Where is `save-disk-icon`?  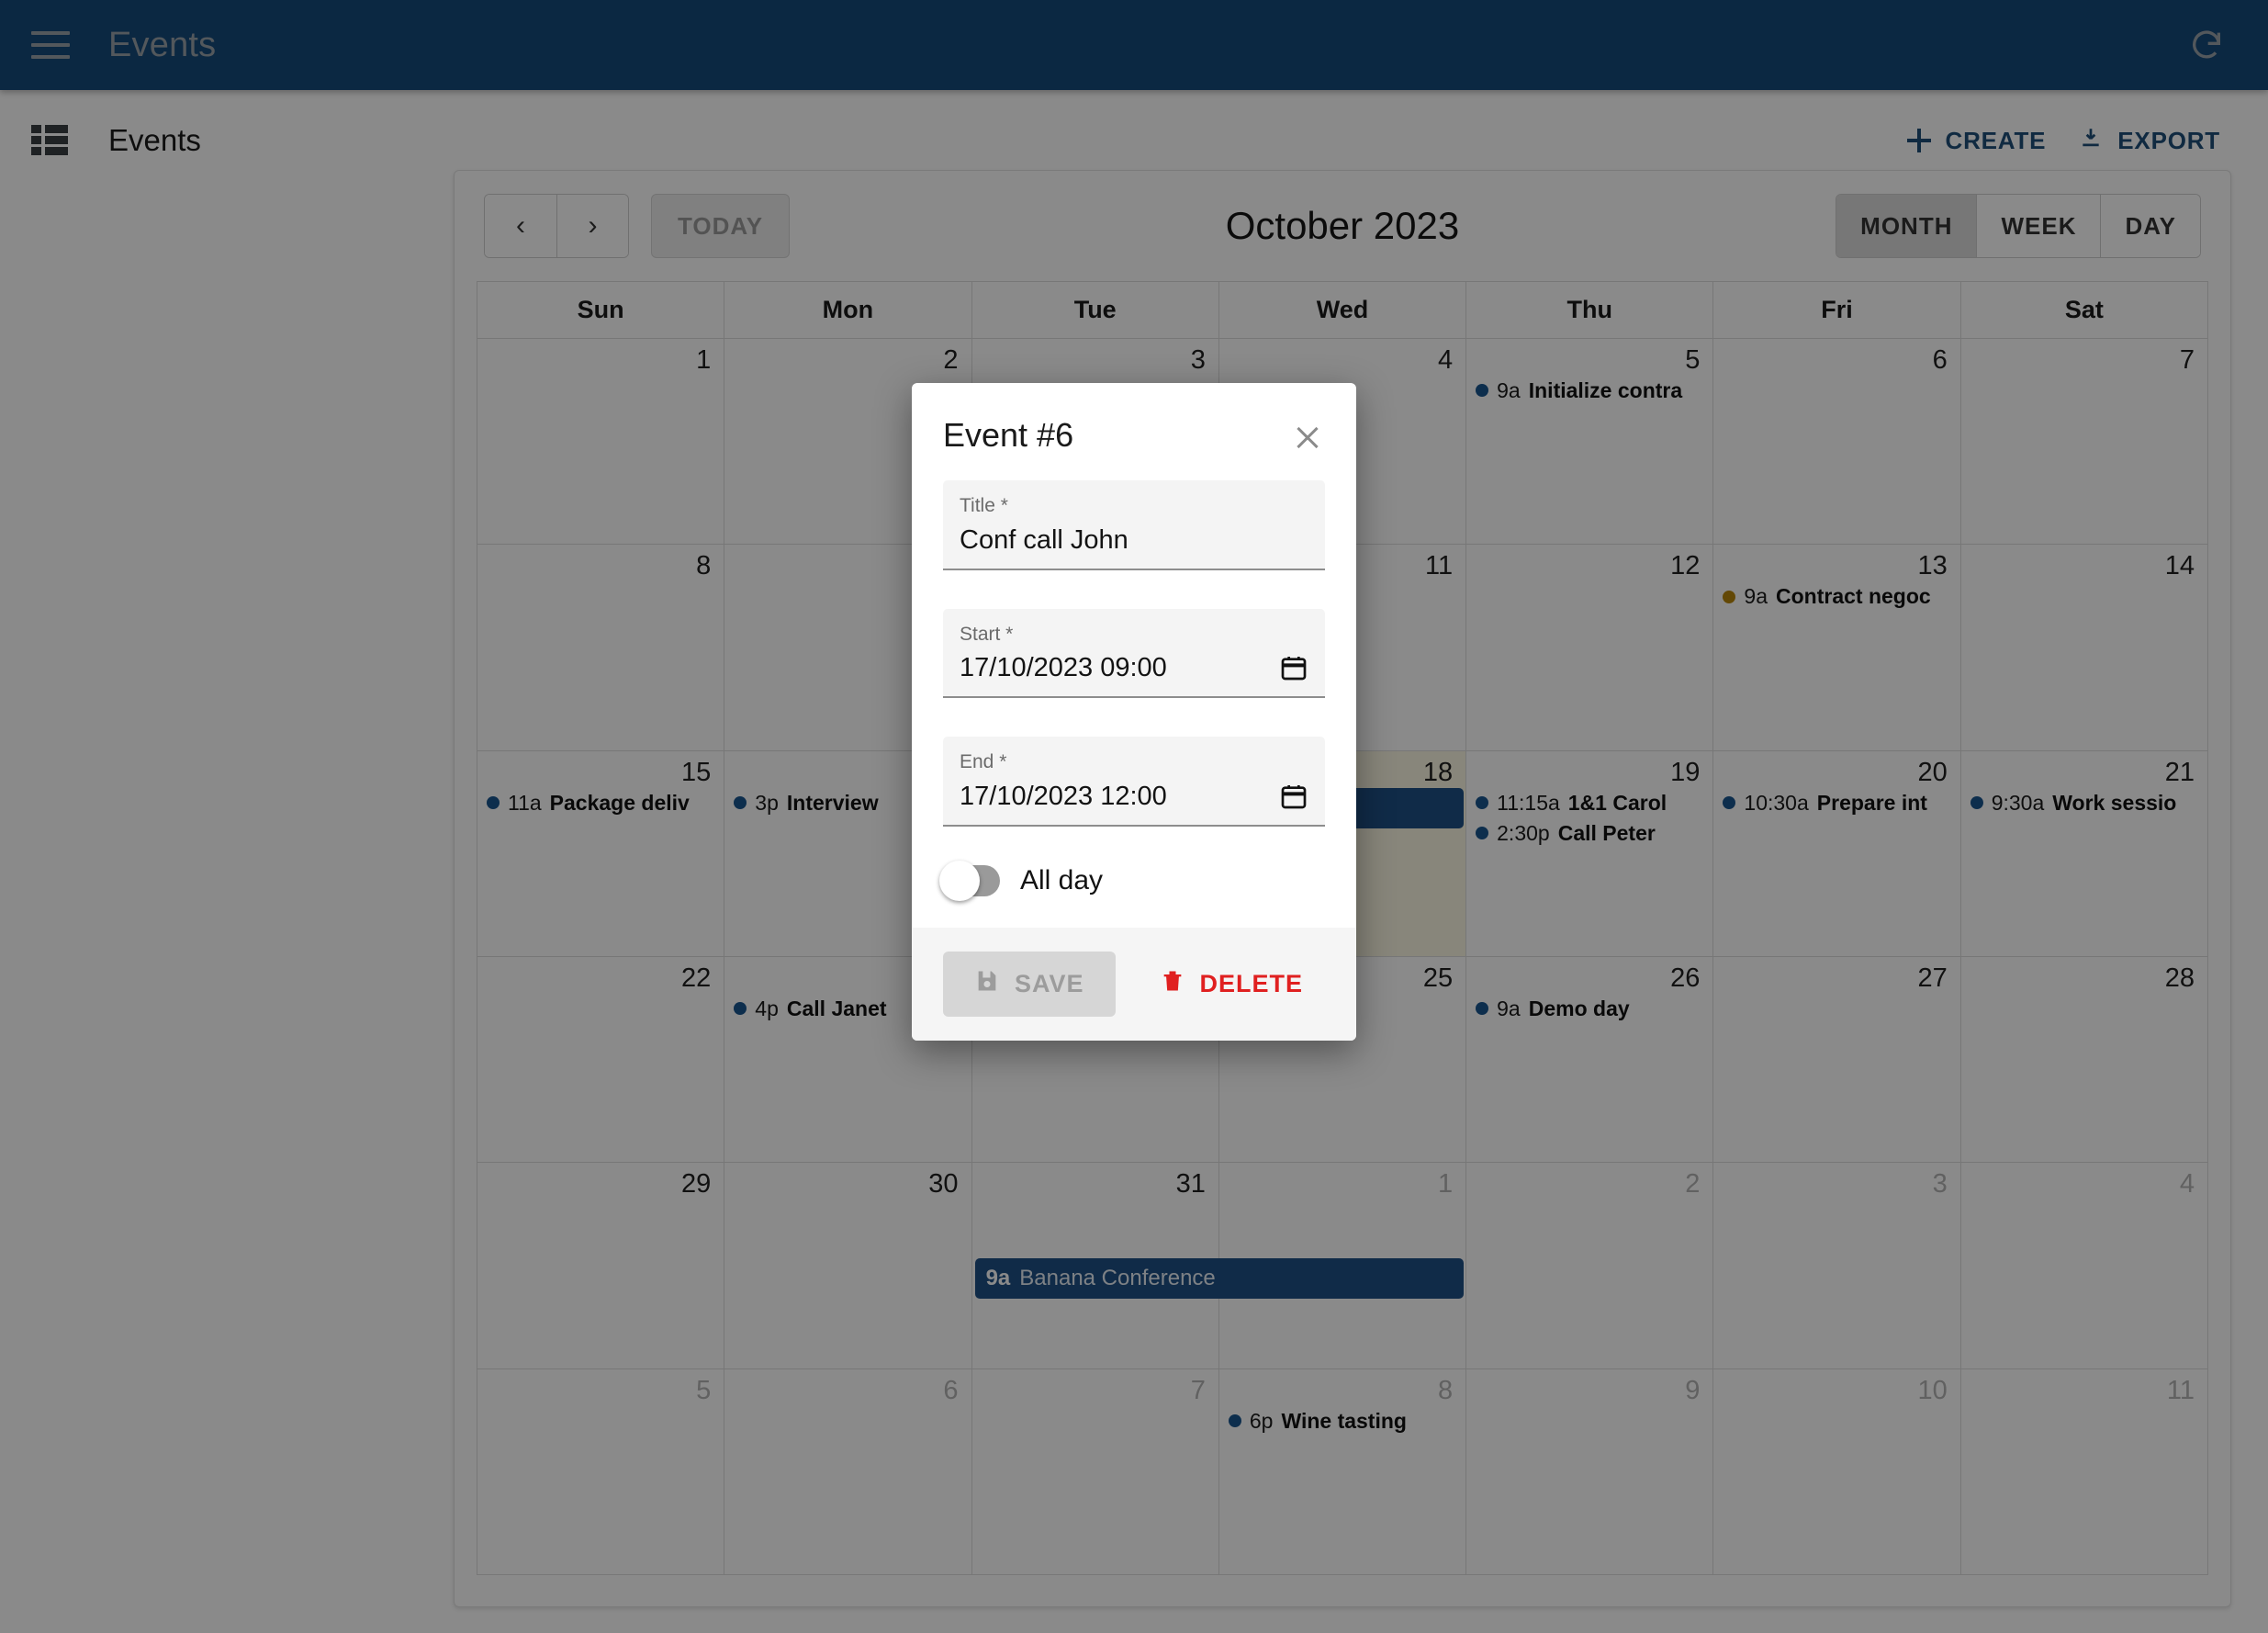 save-disk-icon is located at coordinates (987, 984).